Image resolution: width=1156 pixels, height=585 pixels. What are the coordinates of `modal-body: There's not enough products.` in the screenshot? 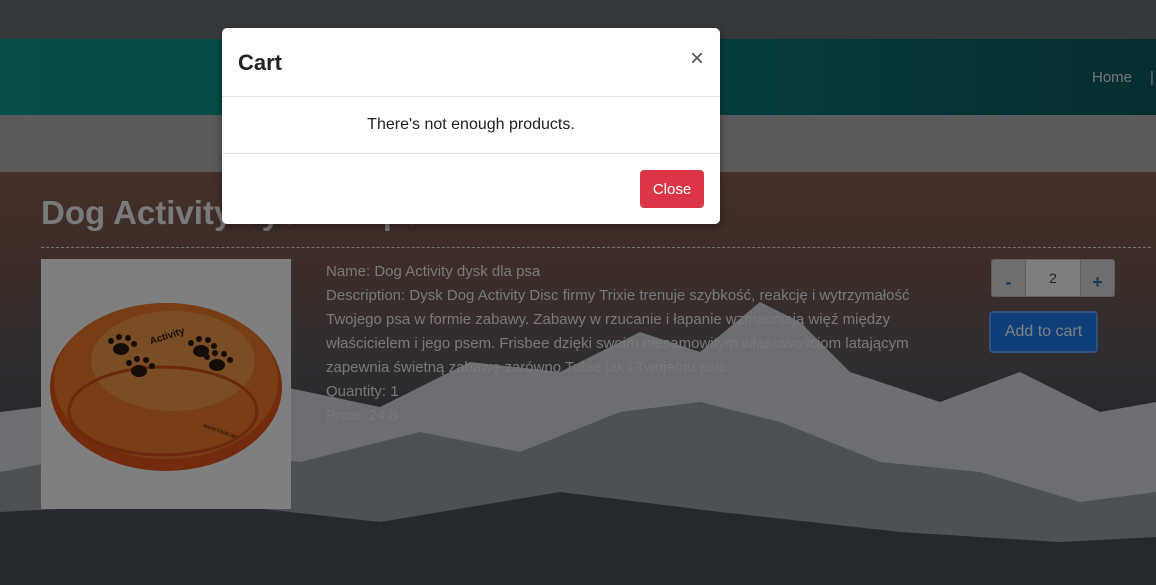 It's located at (471, 125).